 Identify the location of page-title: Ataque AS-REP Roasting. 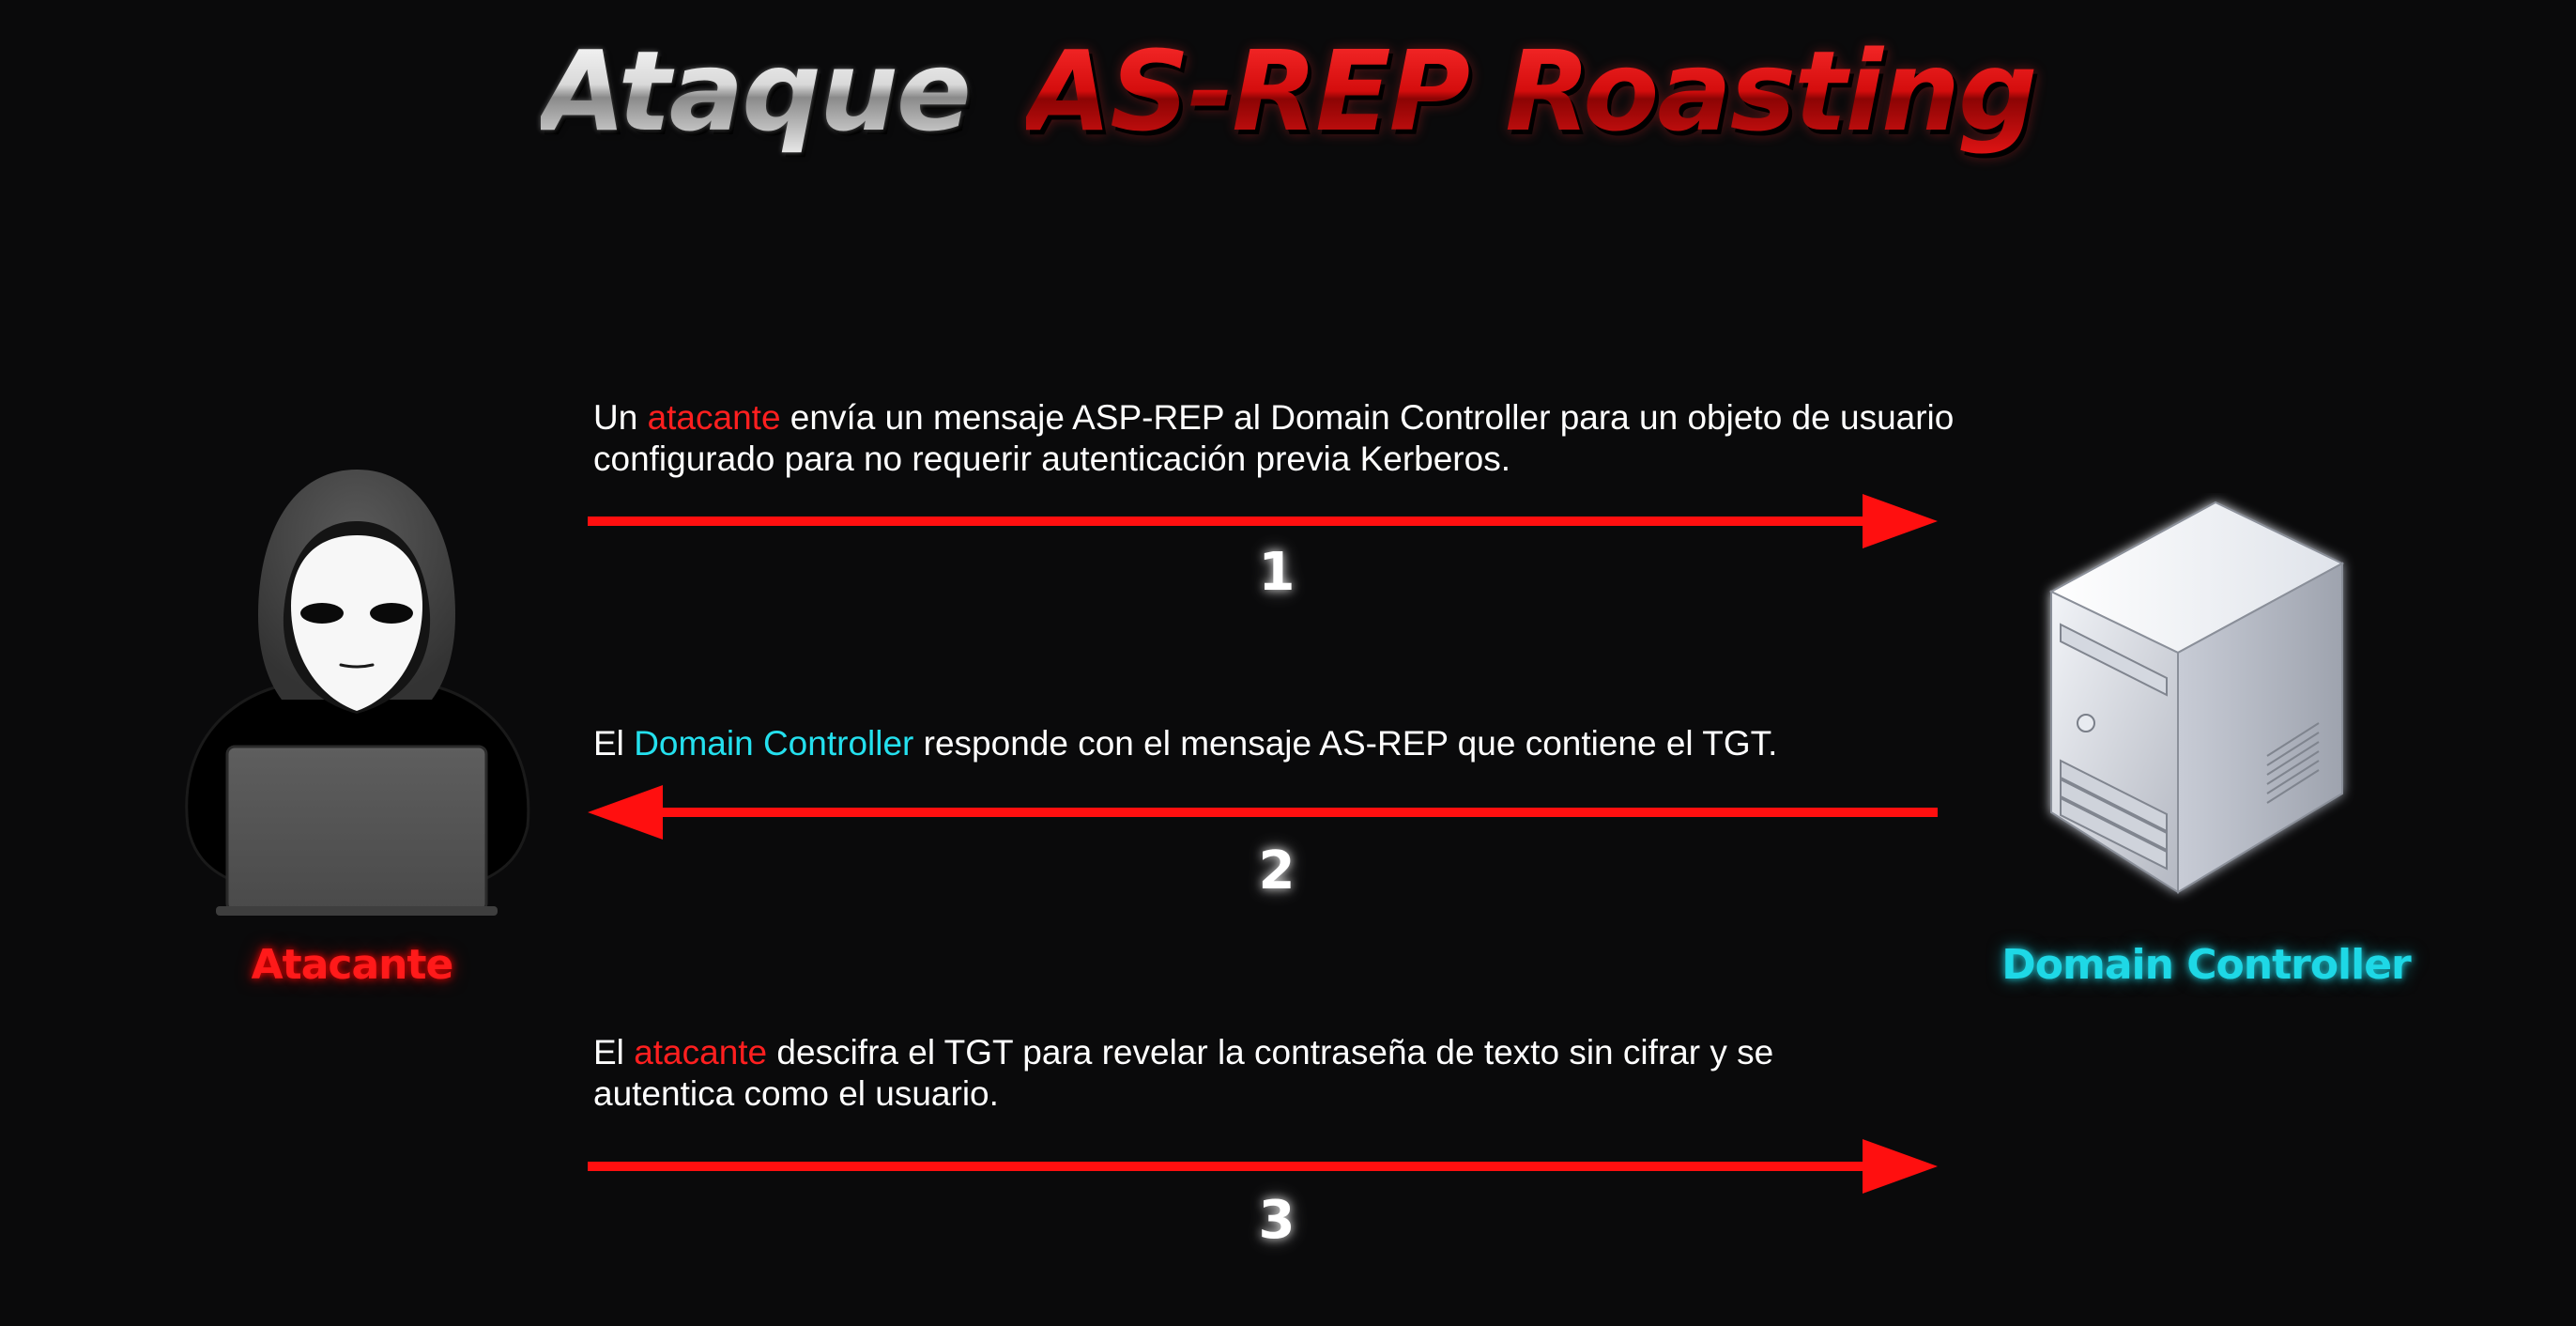
(1288, 91).